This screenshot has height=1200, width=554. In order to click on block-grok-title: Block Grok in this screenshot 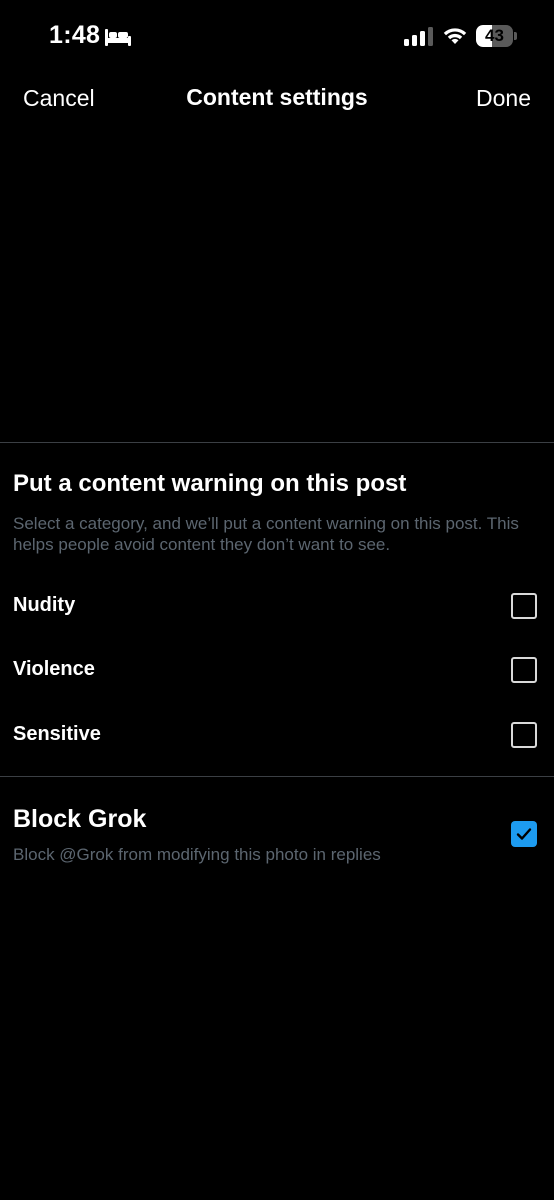, I will do `click(80, 819)`.